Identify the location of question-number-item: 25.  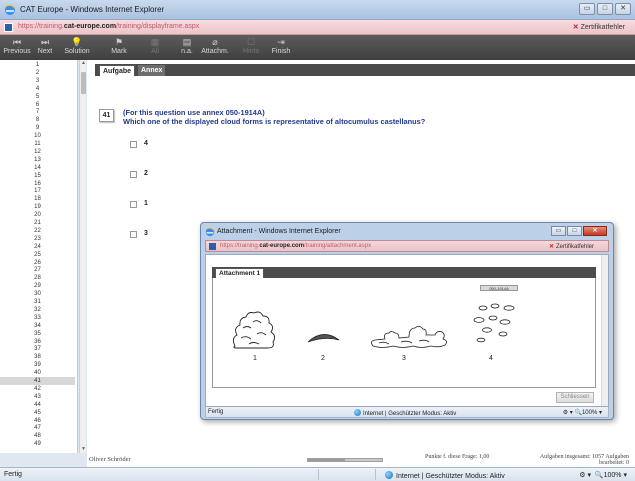
(37, 255).